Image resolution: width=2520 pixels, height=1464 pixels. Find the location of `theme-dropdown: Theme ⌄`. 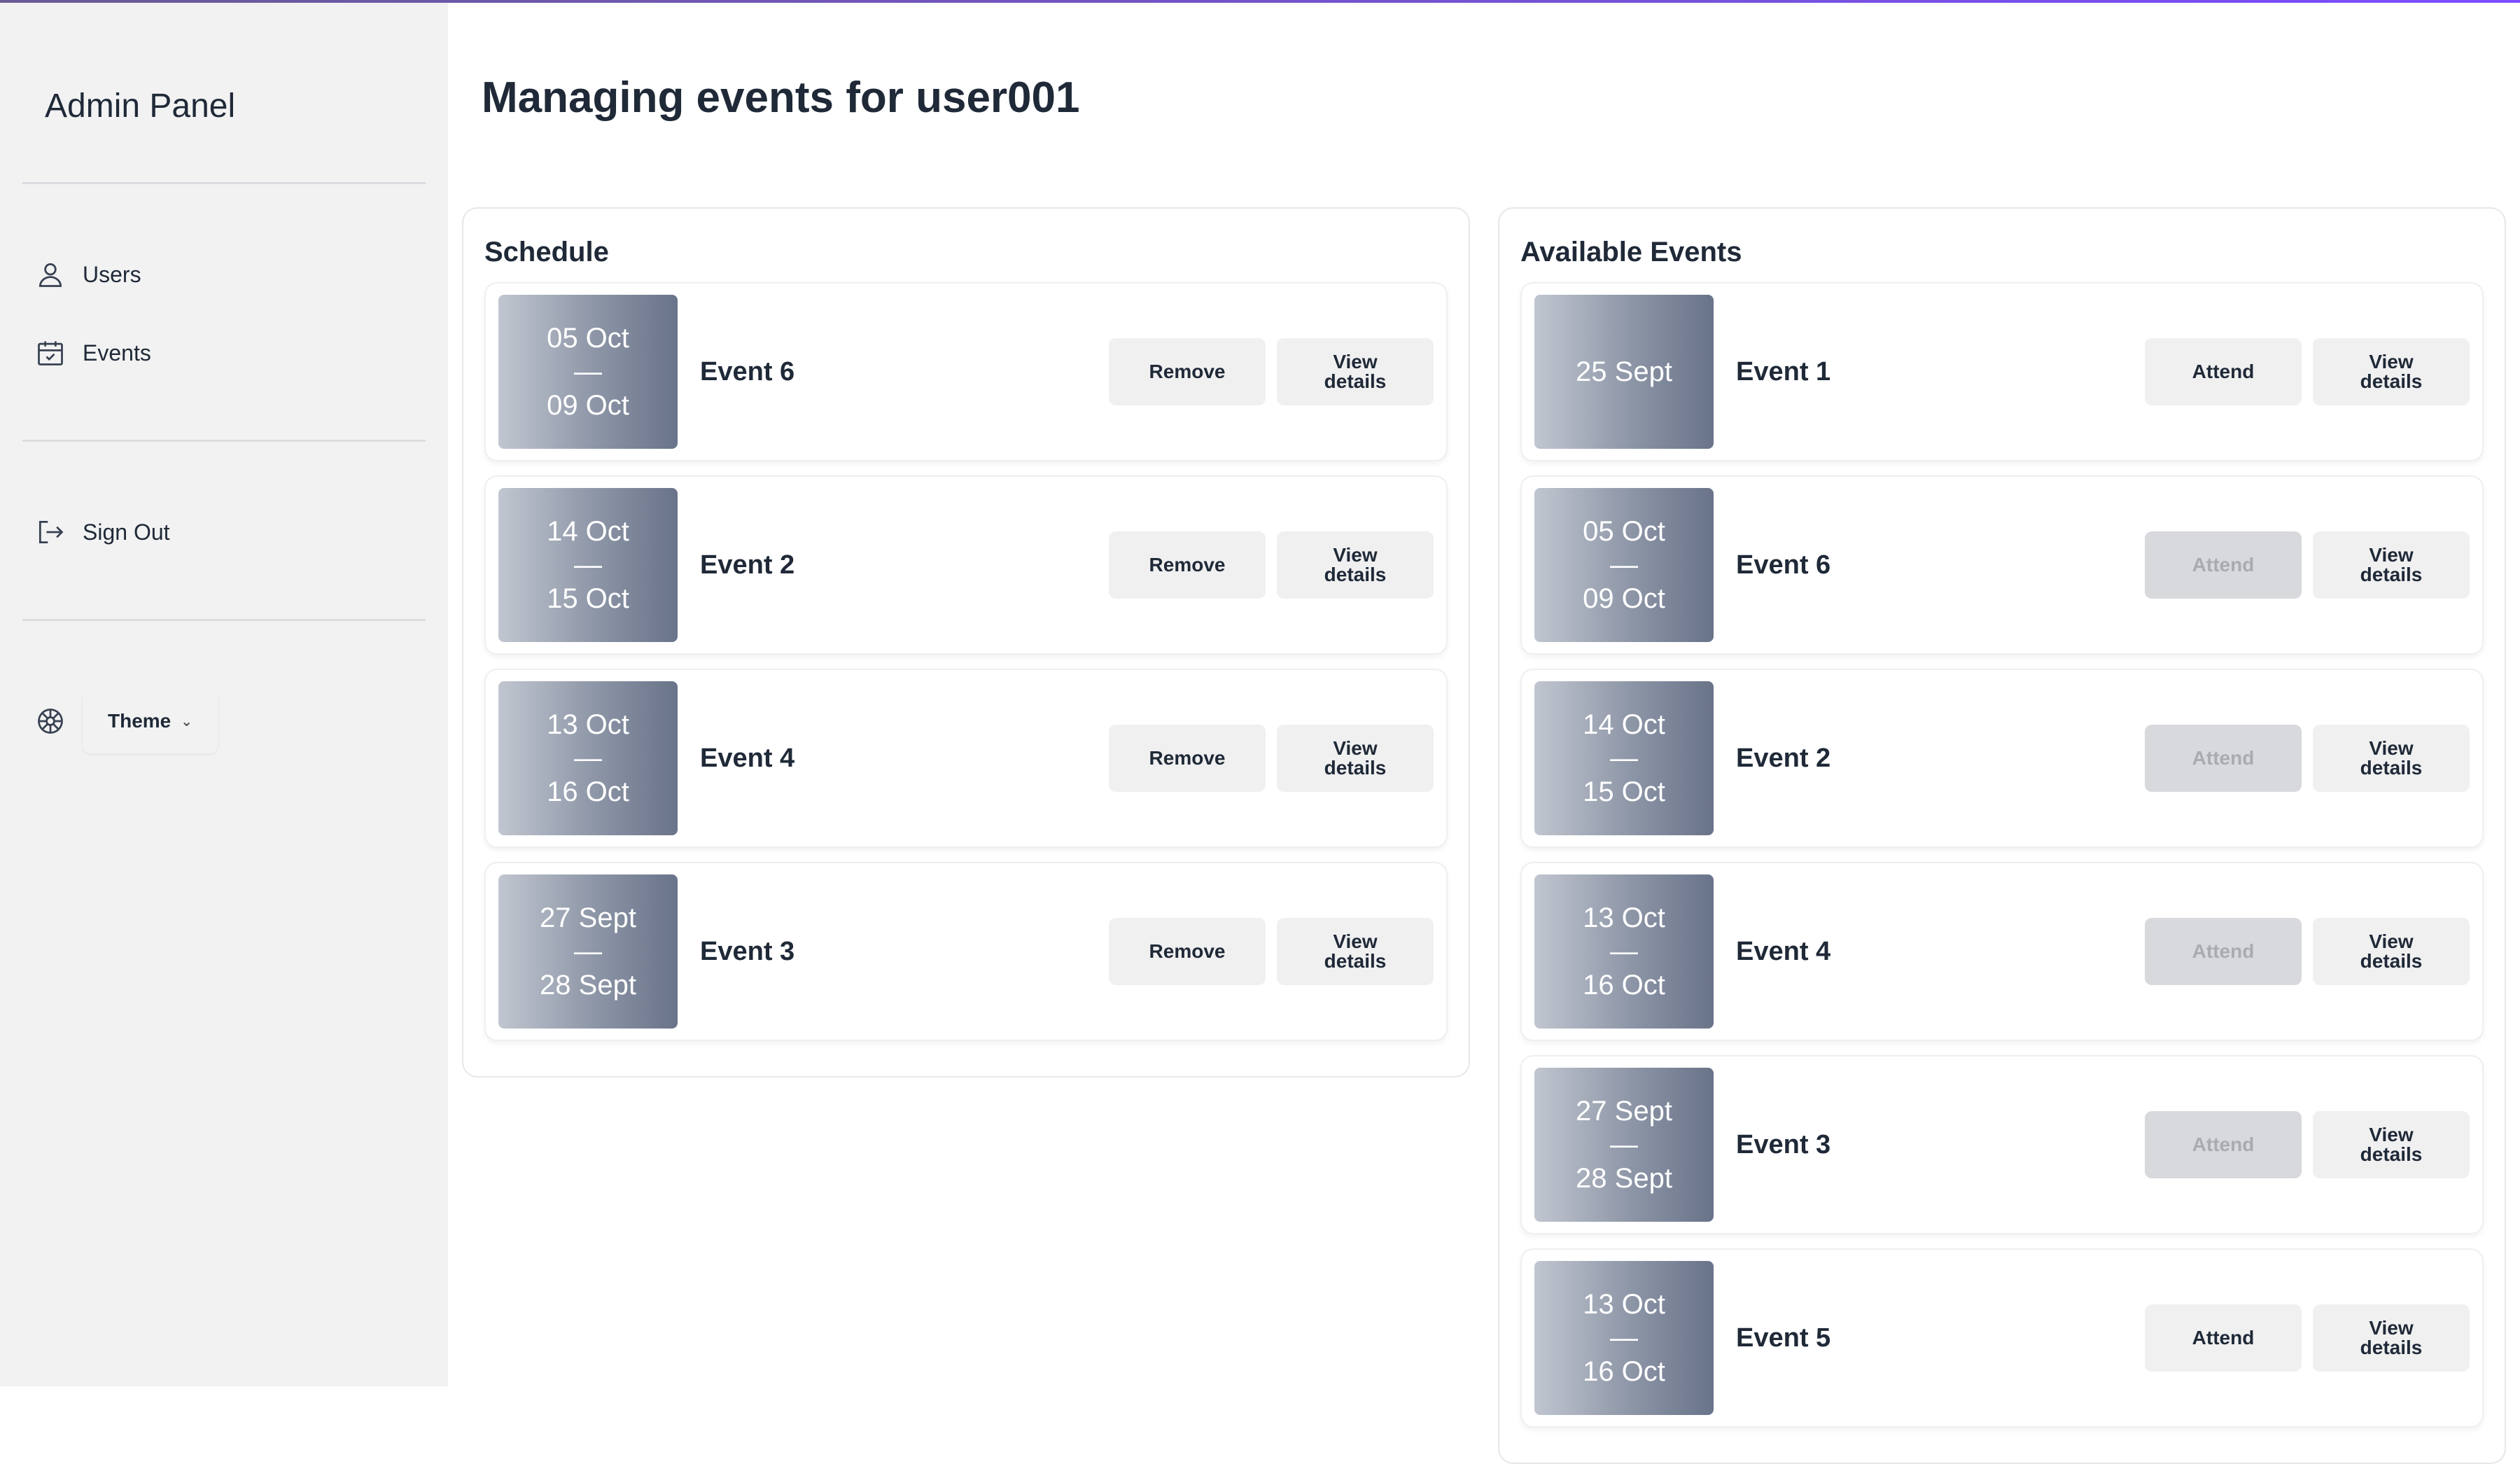

theme-dropdown: Theme ⌄ is located at coordinates (150, 721).